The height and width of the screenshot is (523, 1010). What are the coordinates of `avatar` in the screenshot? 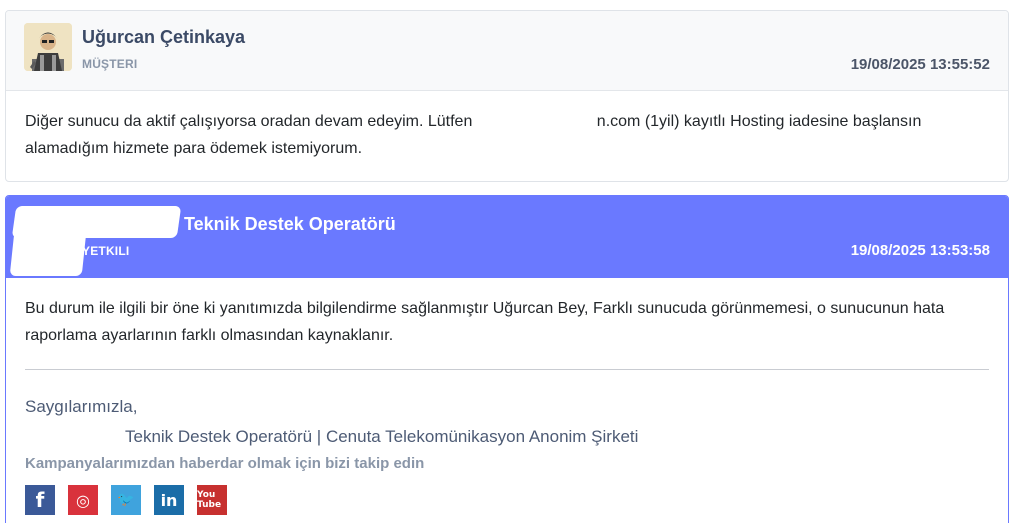 It's located at (48, 47).